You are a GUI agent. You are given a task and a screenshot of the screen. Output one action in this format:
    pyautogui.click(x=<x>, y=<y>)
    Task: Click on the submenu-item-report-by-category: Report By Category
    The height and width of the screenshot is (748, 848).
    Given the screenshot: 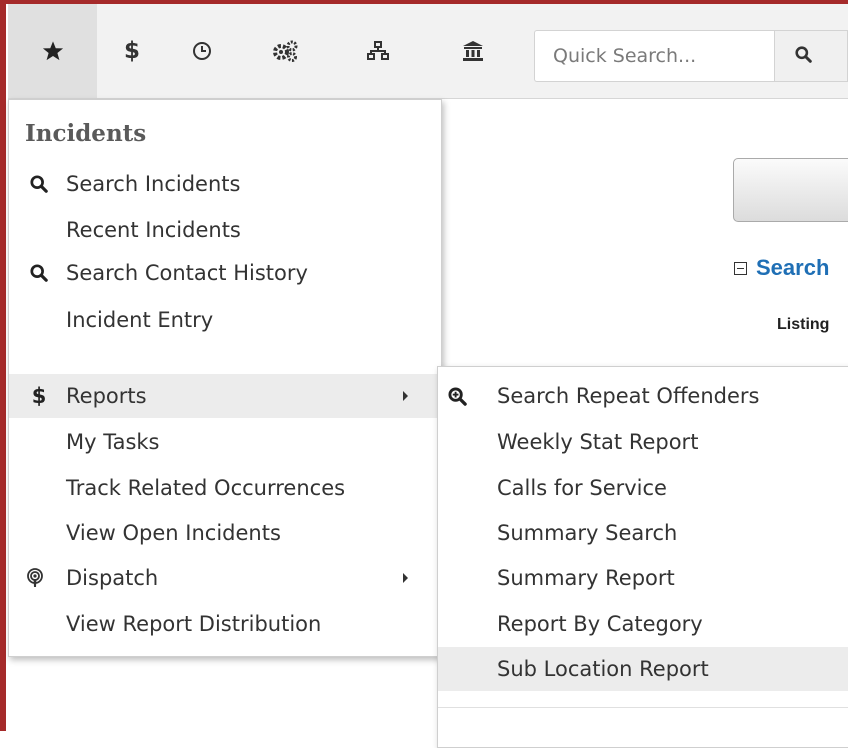 What is the action you would take?
    pyautogui.click(x=643, y=624)
    